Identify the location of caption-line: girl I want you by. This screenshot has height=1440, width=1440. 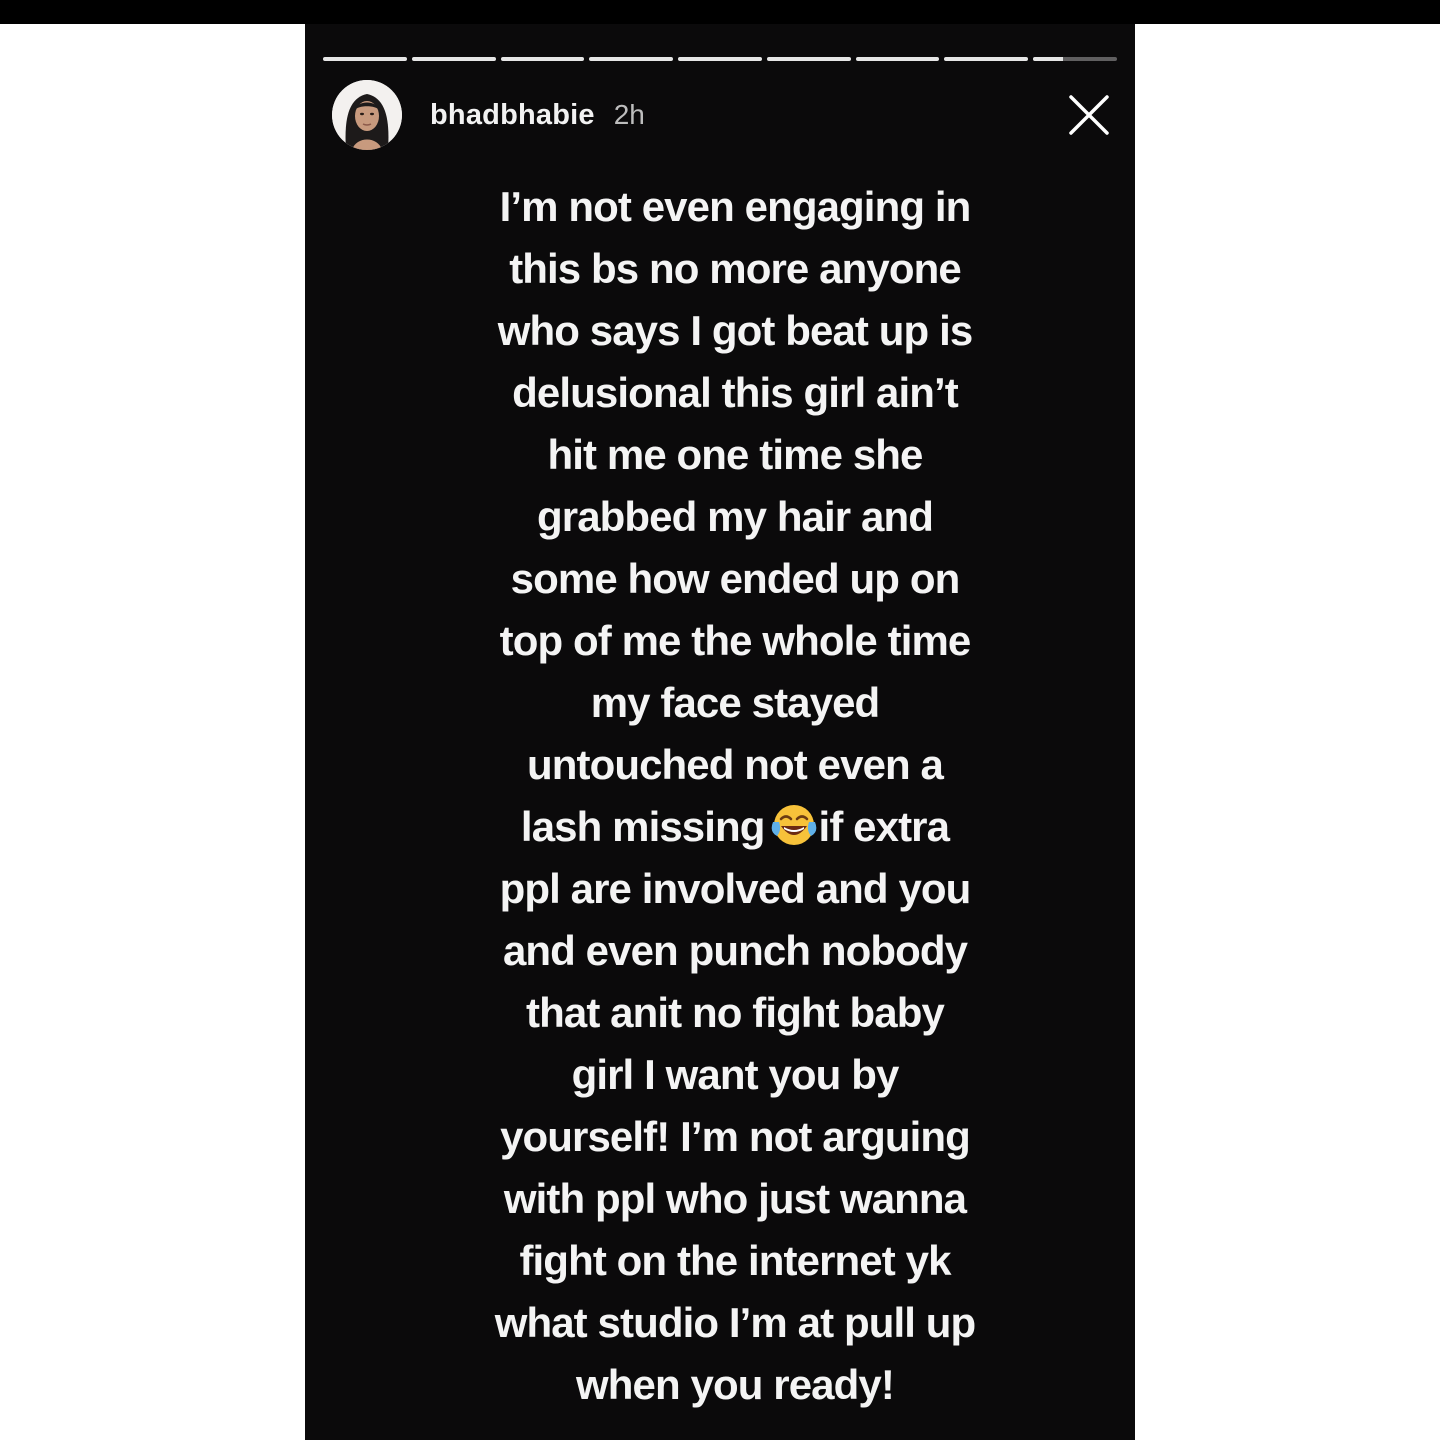
(735, 1074).